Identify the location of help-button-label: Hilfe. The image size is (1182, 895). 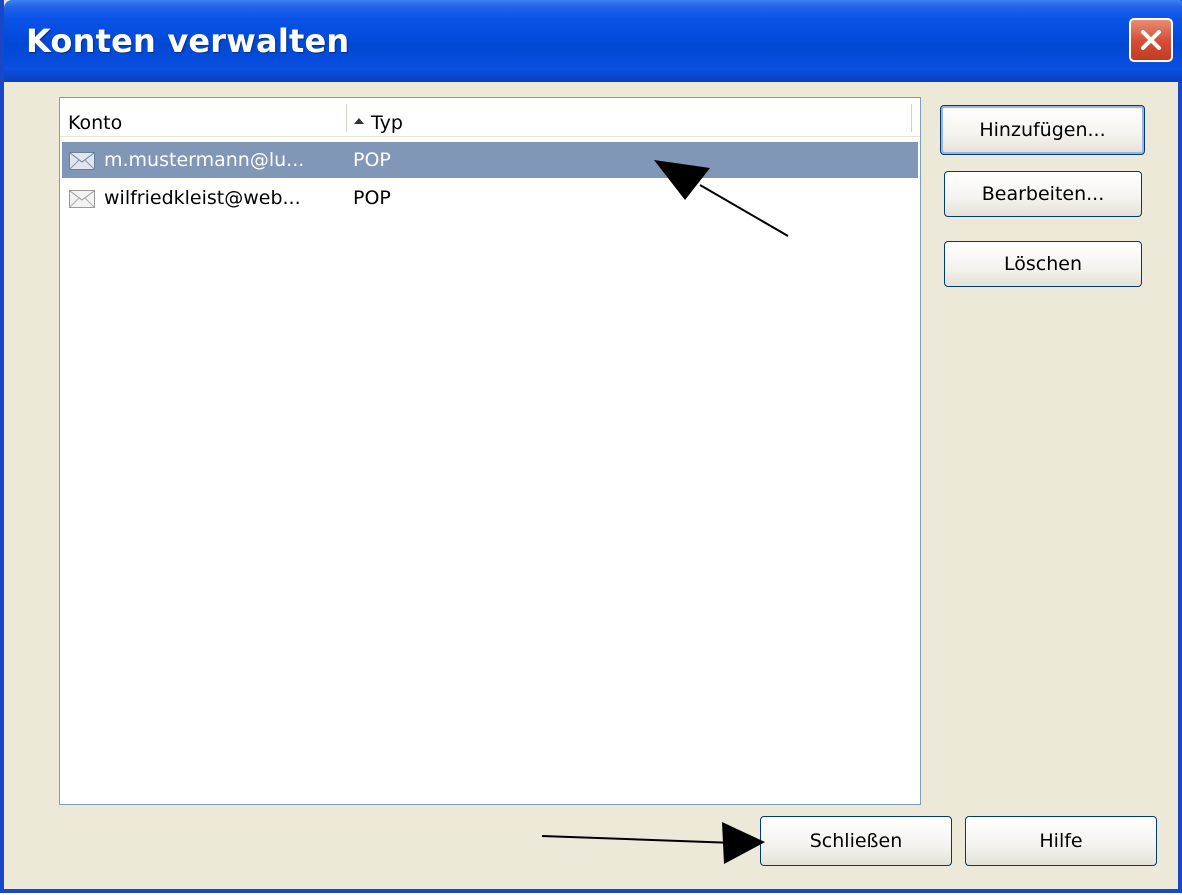
(1061, 841).